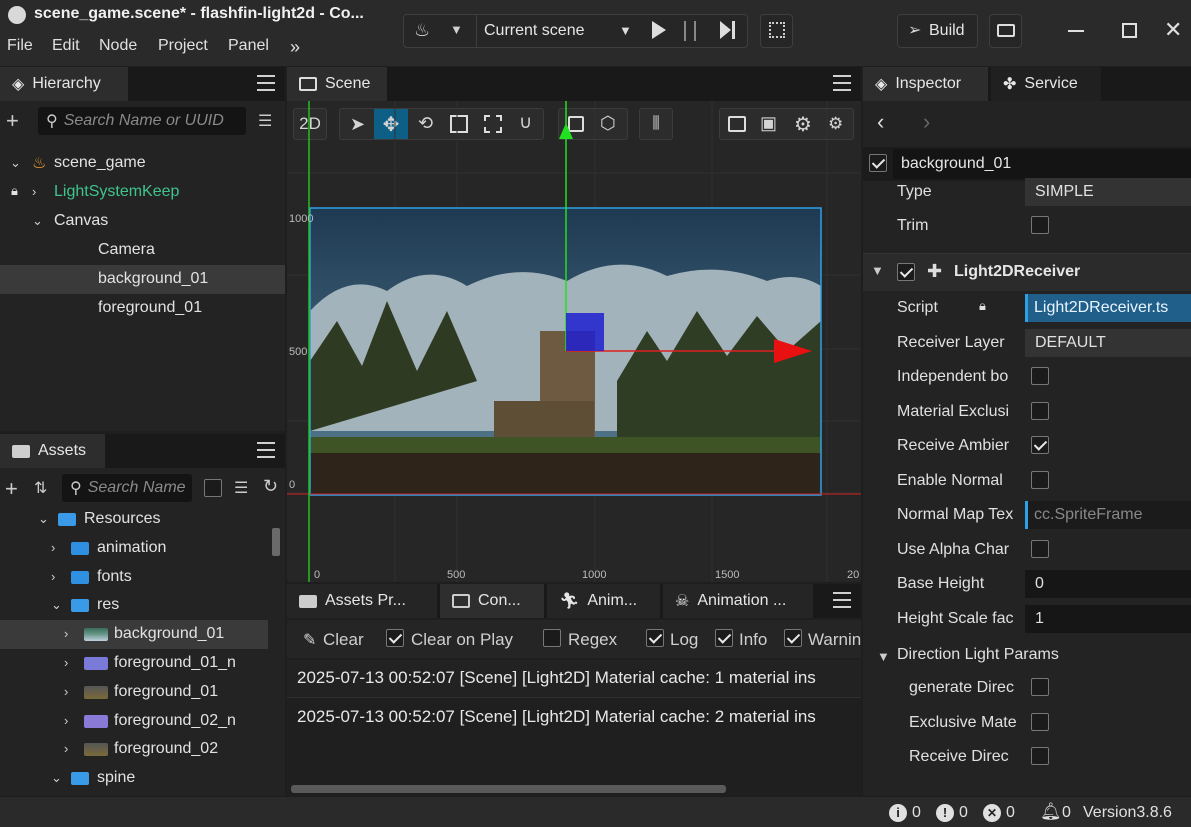 This screenshot has height=827, width=1191. Describe the element at coordinates (1027, 272) in the screenshot. I see `component-header: ▼ ✚ Light2DReceiver` at that location.